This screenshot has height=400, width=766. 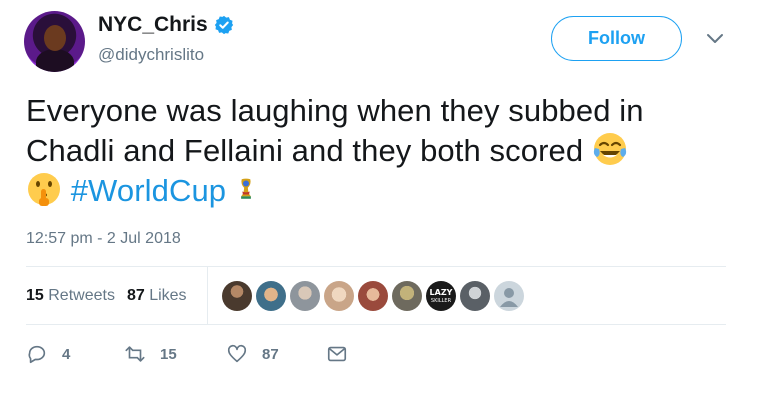 What do you see at coordinates (55, 60) in the screenshot?
I see `avatar-body-shape` at bounding box center [55, 60].